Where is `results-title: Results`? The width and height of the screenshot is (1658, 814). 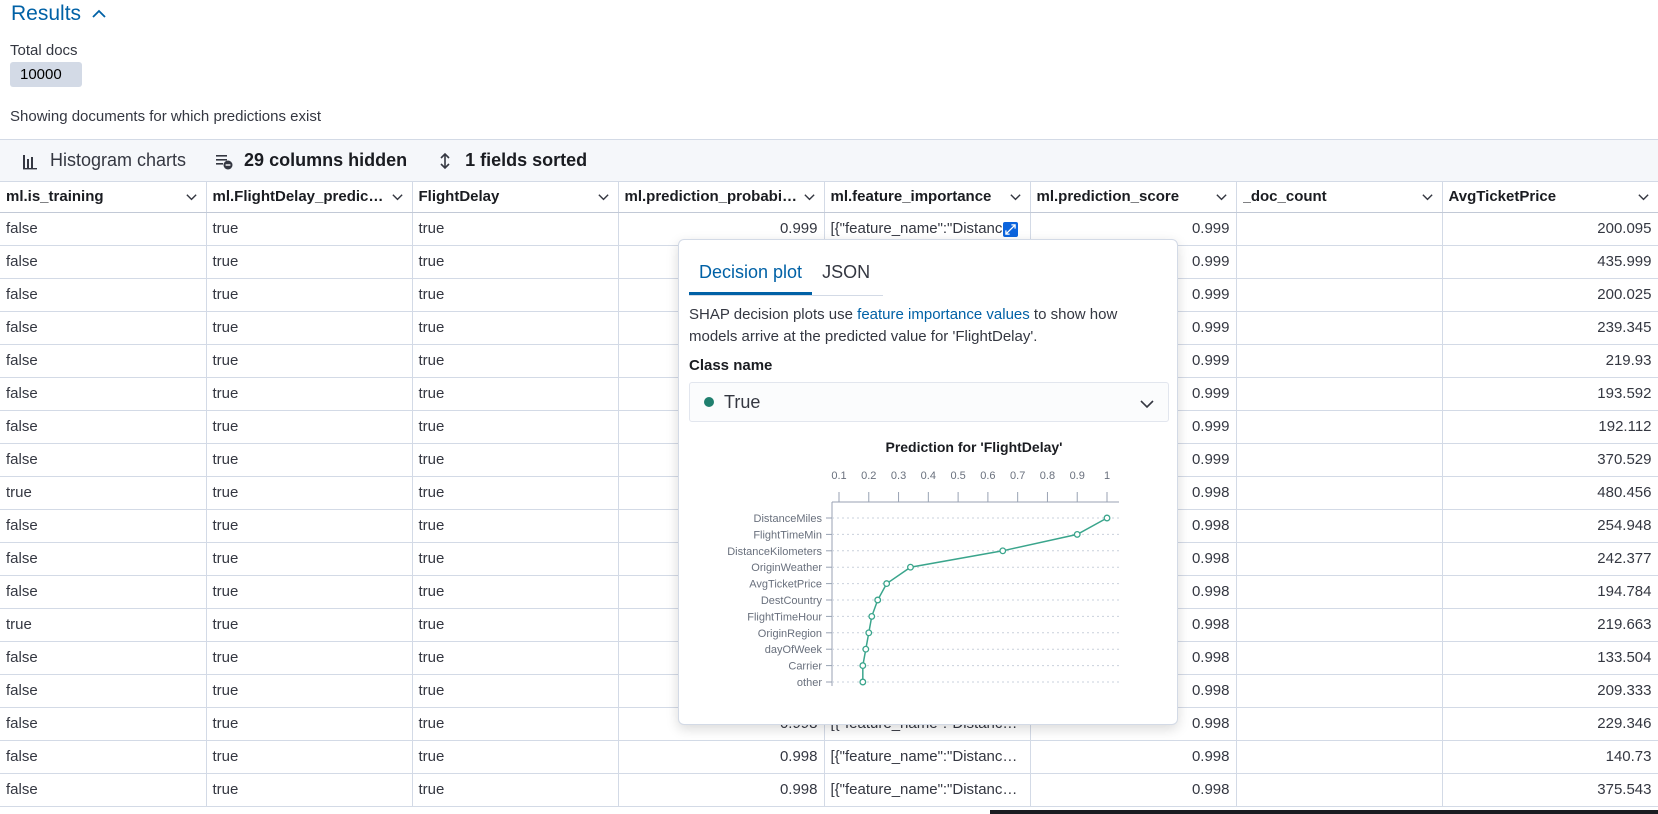
results-title: Results is located at coordinates (46, 14).